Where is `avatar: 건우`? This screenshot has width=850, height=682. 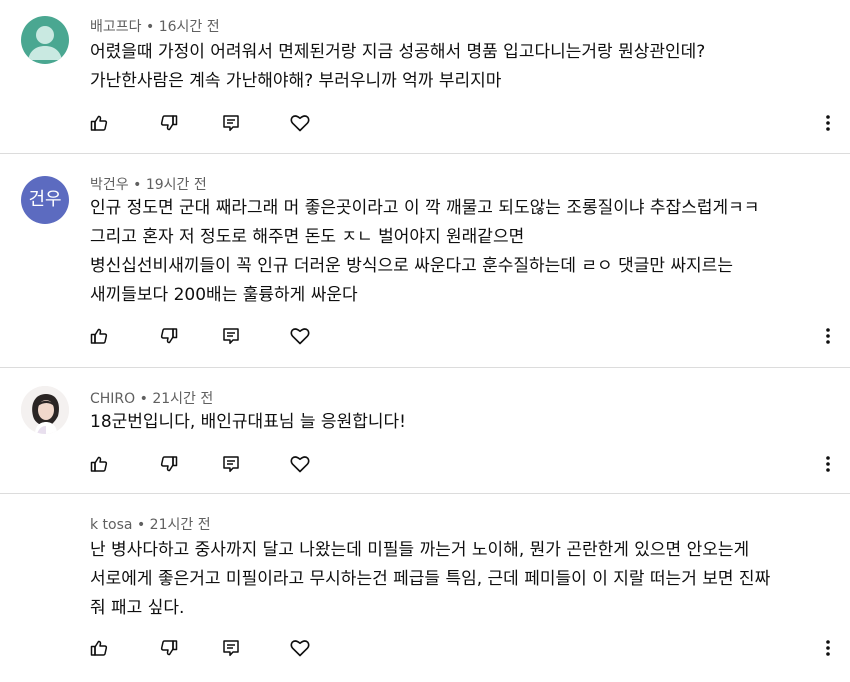
avatar: 건우 is located at coordinates (45, 200).